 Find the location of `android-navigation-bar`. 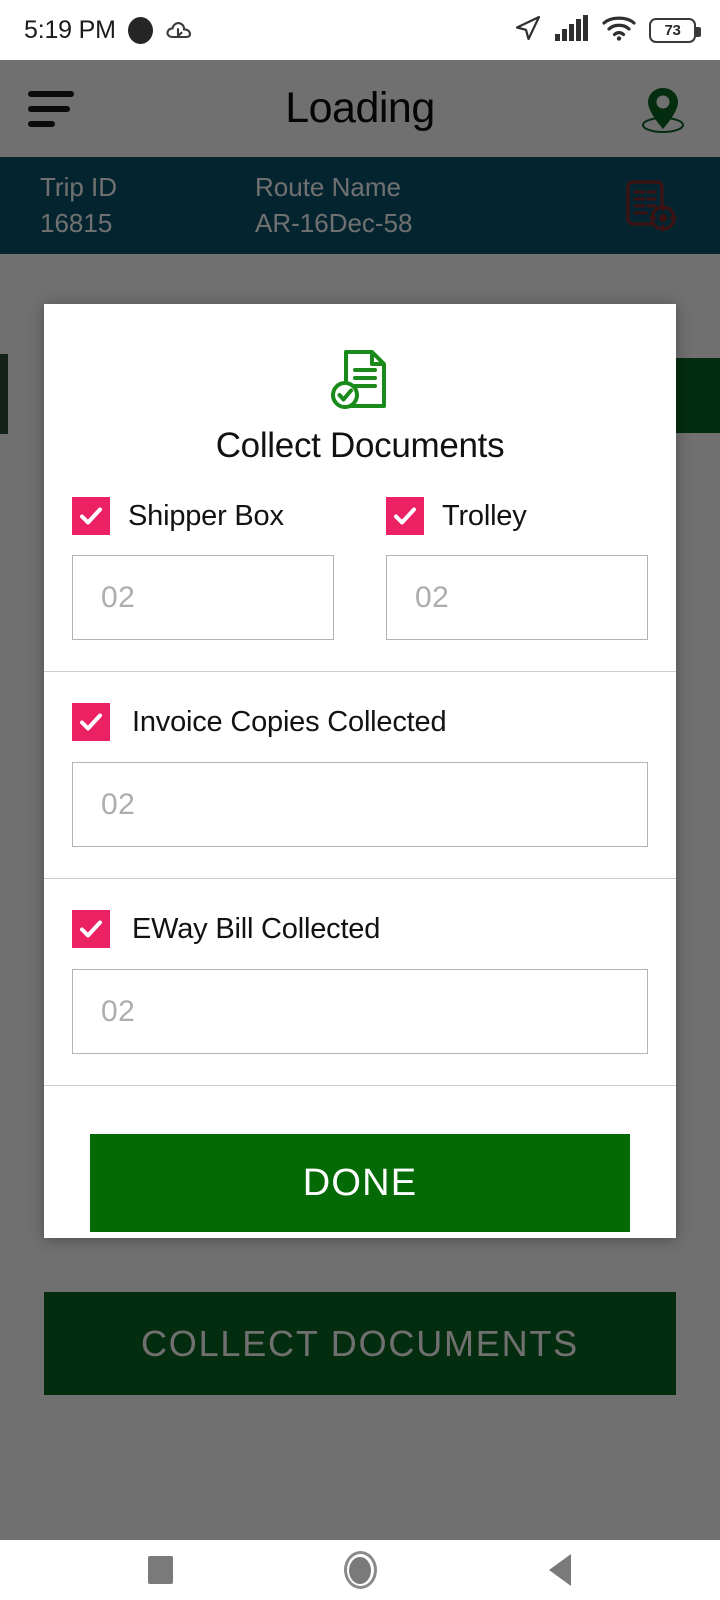

android-navigation-bar is located at coordinates (360, 1570).